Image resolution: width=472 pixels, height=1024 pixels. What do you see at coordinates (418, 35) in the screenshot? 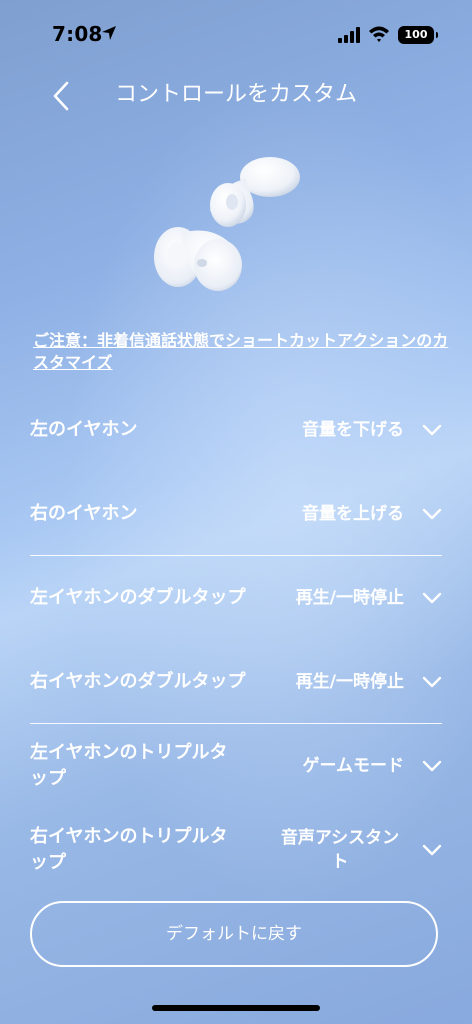
I see `battery-icon: 100` at bounding box center [418, 35].